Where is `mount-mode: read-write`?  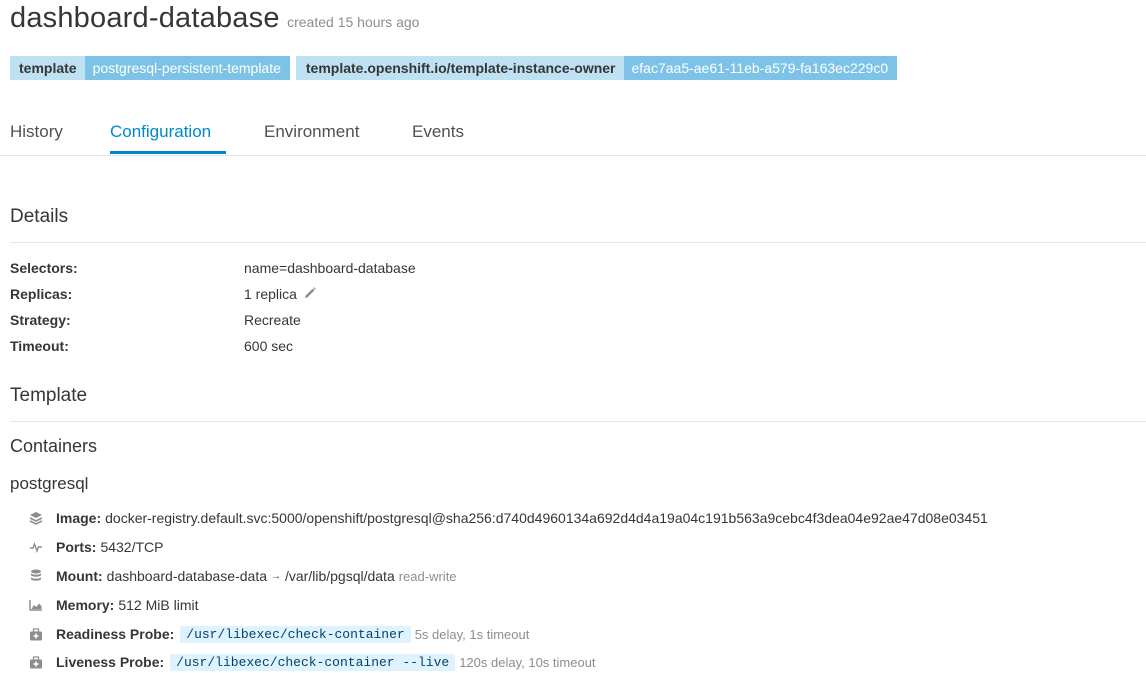 mount-mode: read-write is located at coordinates (427, 576).